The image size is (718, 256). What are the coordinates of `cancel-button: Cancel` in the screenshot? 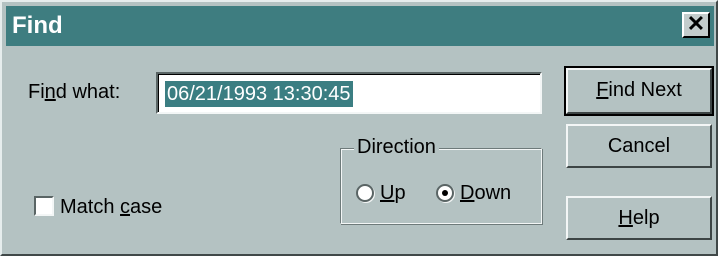 It's located at (639, 146).